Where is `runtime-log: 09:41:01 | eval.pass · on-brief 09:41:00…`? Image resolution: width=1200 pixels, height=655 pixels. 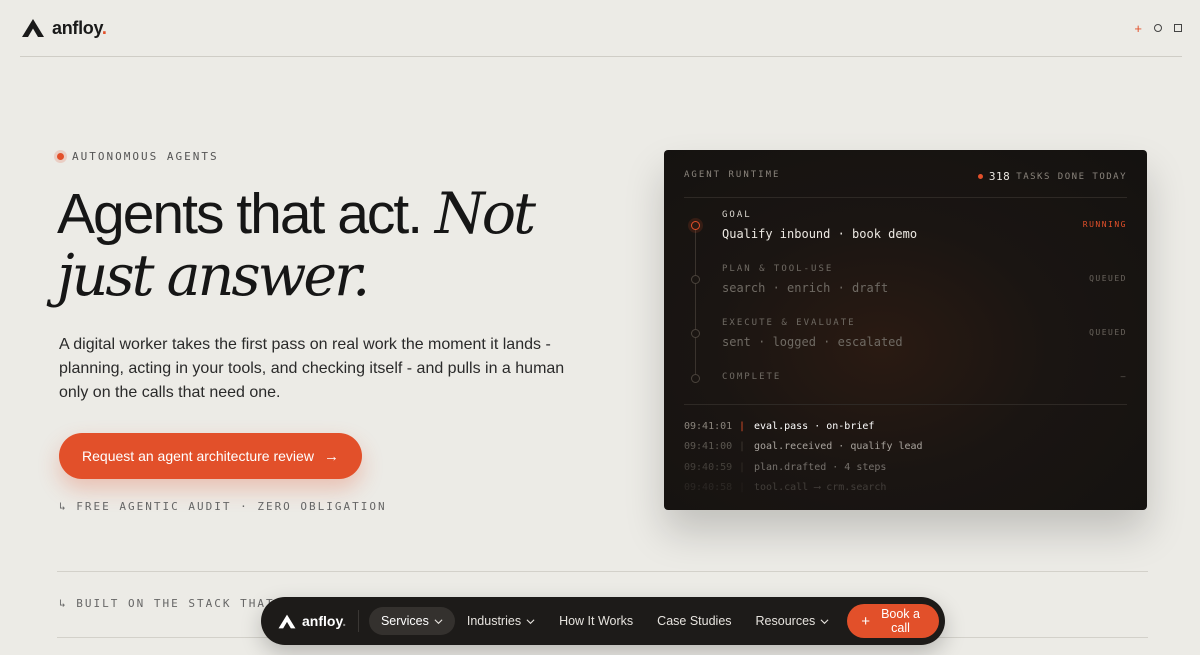
runtime-log: 09:41:01 | eval.pass · on-brief 09:41:00… is located at coordinates (905, 457).